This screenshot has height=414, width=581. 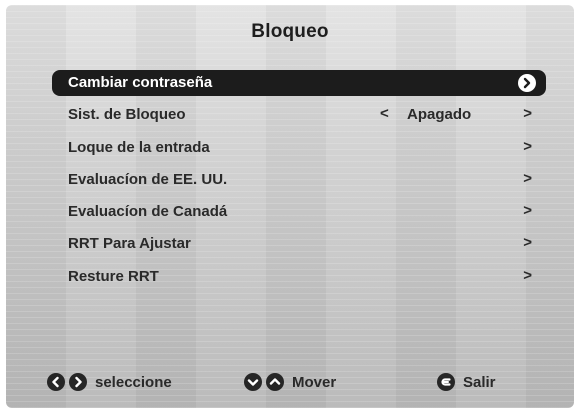 I want to click on menu-item-canada-rating: Evaluacíon de Canadá >, so click(x=299, y=212).